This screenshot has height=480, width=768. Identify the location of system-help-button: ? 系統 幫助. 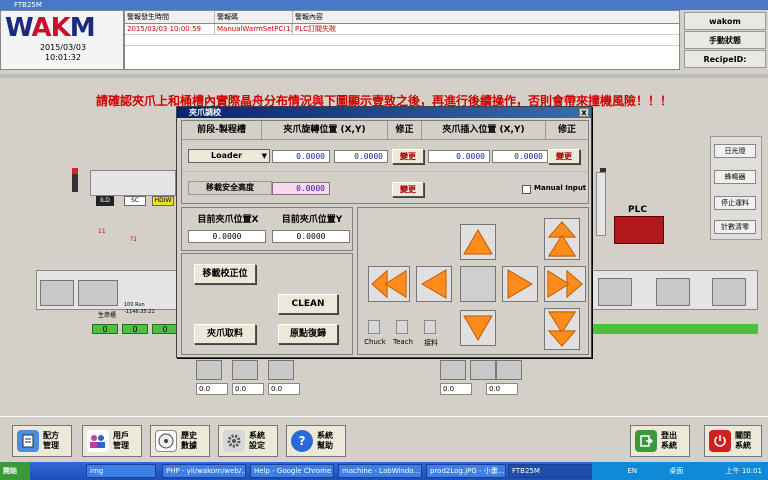
(316, 441).